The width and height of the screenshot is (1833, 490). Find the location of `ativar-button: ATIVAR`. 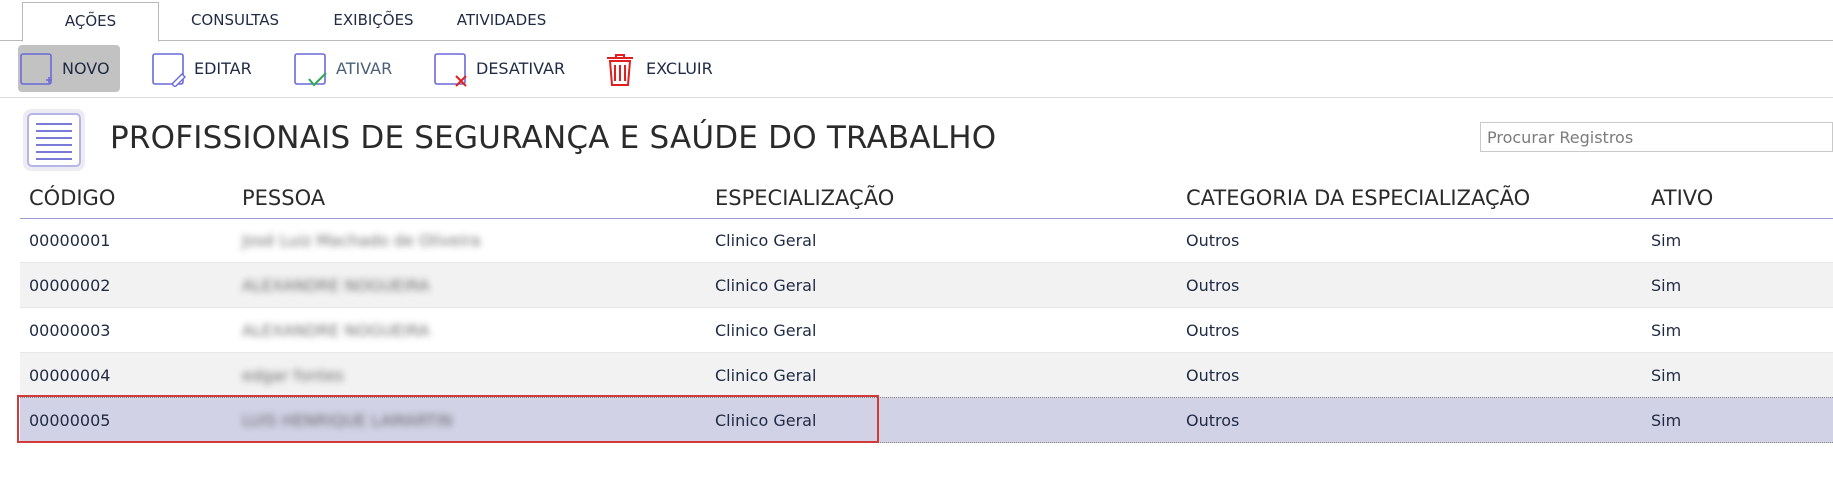

ativar-button: ATIVAR is located at coordinates (342, 68).